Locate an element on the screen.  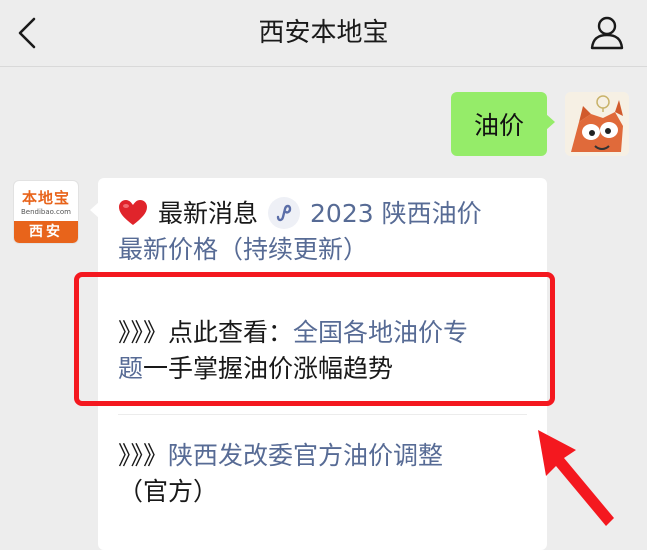
news-label: 最新消息 is located at coordinates (208, 213).